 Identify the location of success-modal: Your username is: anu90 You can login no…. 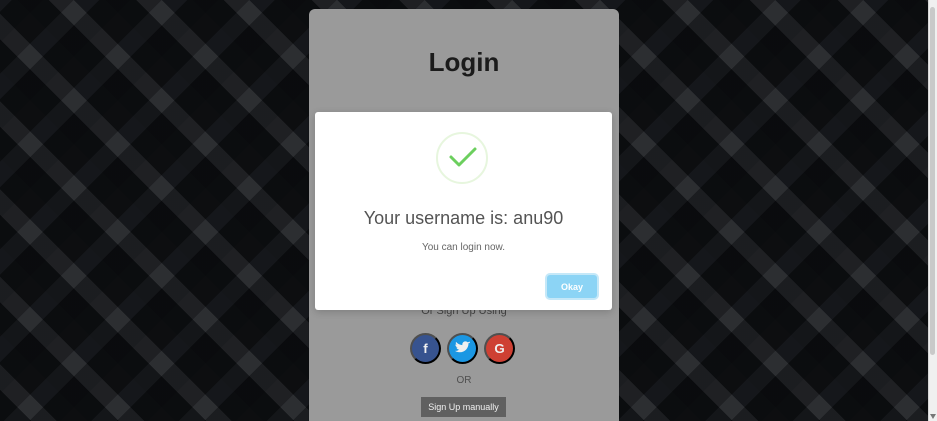
(463, 211).